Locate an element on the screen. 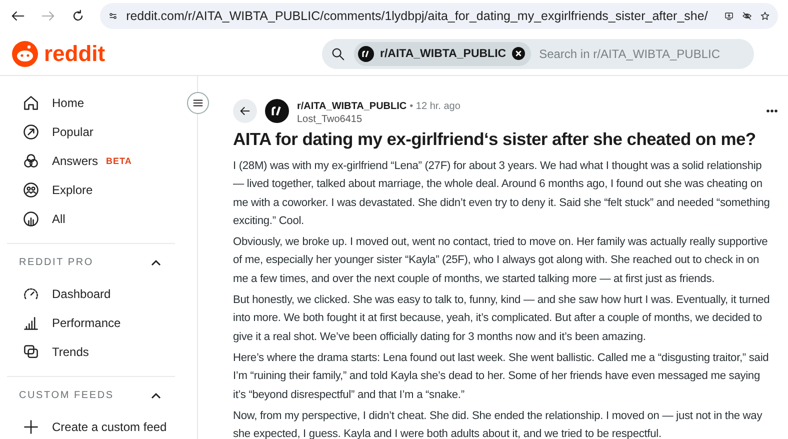 This screenshot has height=439, width=788. post-paragraph: I (28M) was with my ex-girlfriend “Lena” (27F) for about 3 years. We had what I thought was a solid relationship — lived together, talked about marriage, the whole deal. Around 6 months ago, I found out she was cheating on me with a coworker. I was devastated. She didn’t even try to deny it. Said she “felt stuck” and needed “something exciting.” Cool. is located at coordinates (502, 194).